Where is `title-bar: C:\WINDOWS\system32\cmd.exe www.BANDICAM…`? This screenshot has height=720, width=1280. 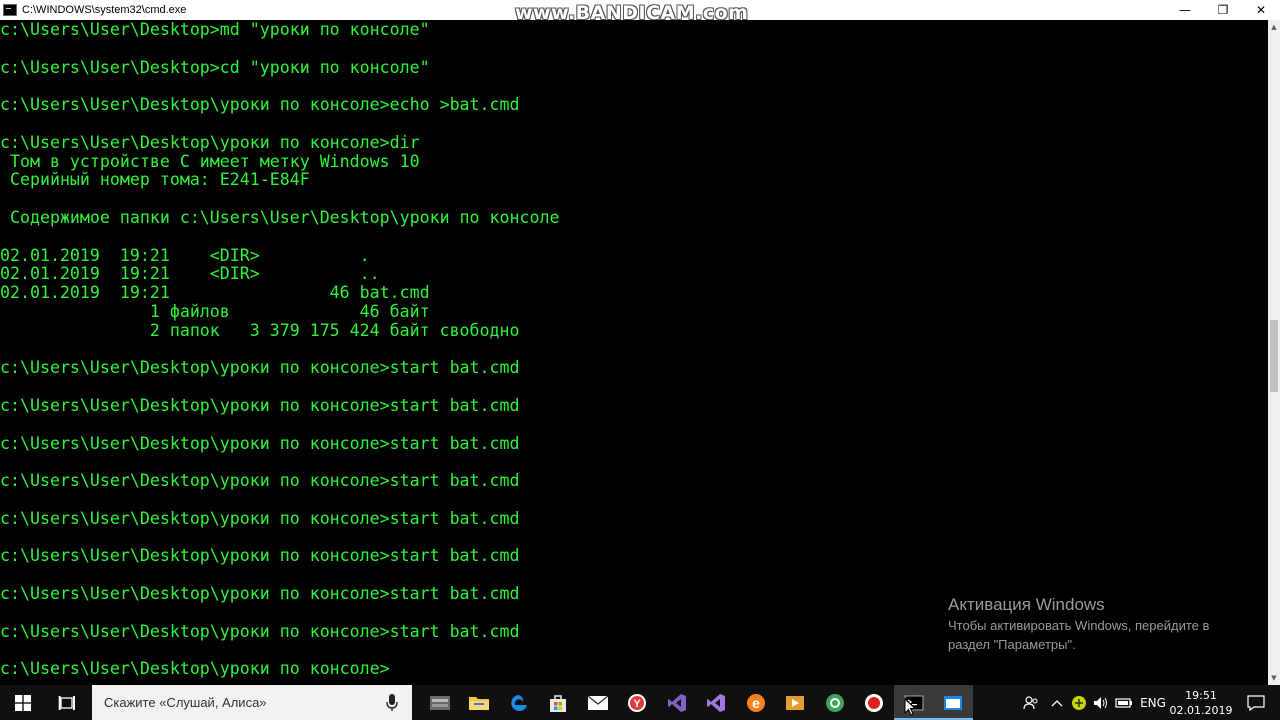 title-bar: C:\WINDOWS\system32\cmd.exe www.BANDICAM… is located at coordinates (640, 11).